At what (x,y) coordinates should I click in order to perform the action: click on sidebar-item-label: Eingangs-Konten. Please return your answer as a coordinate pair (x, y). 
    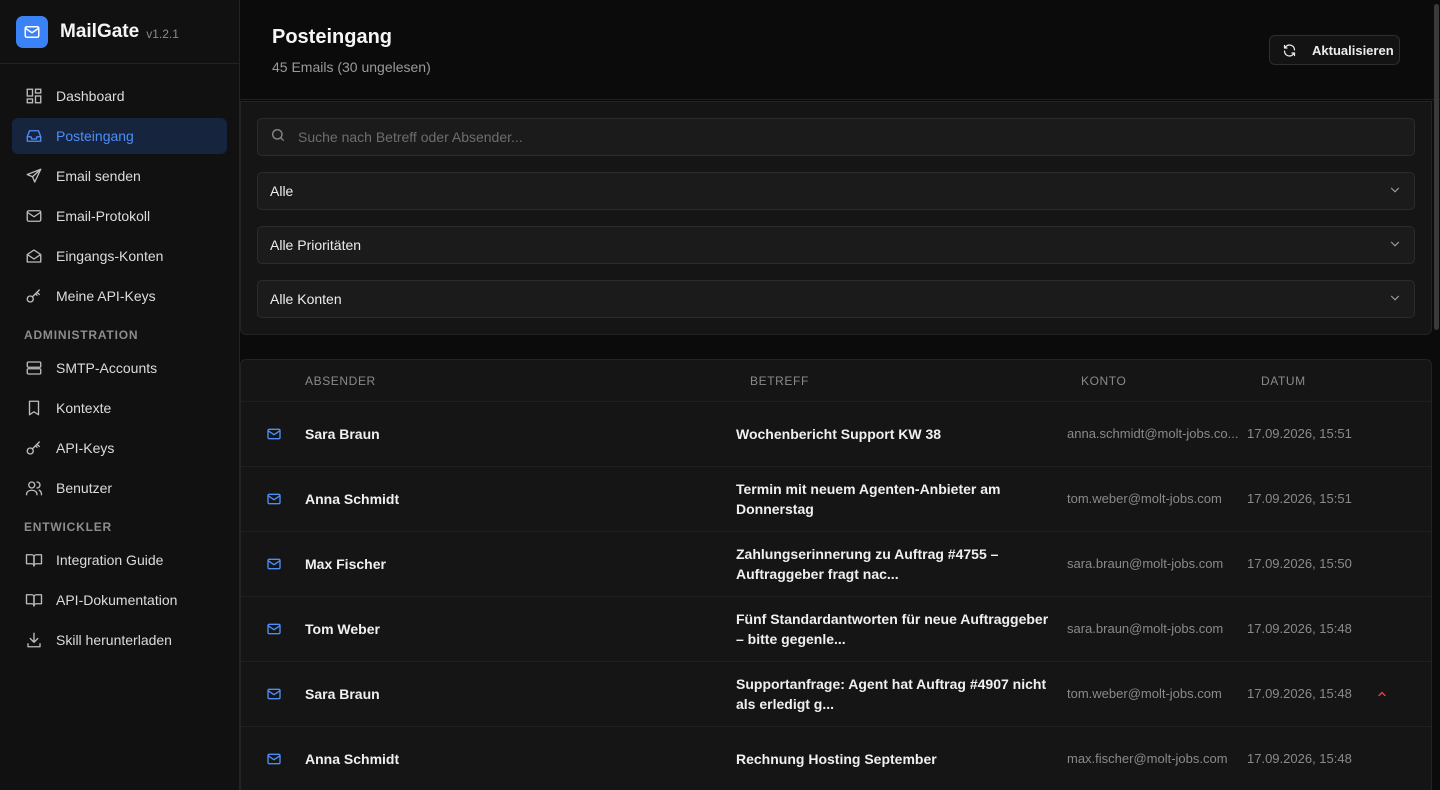
    Looking at the image, I should click on (110, 256).